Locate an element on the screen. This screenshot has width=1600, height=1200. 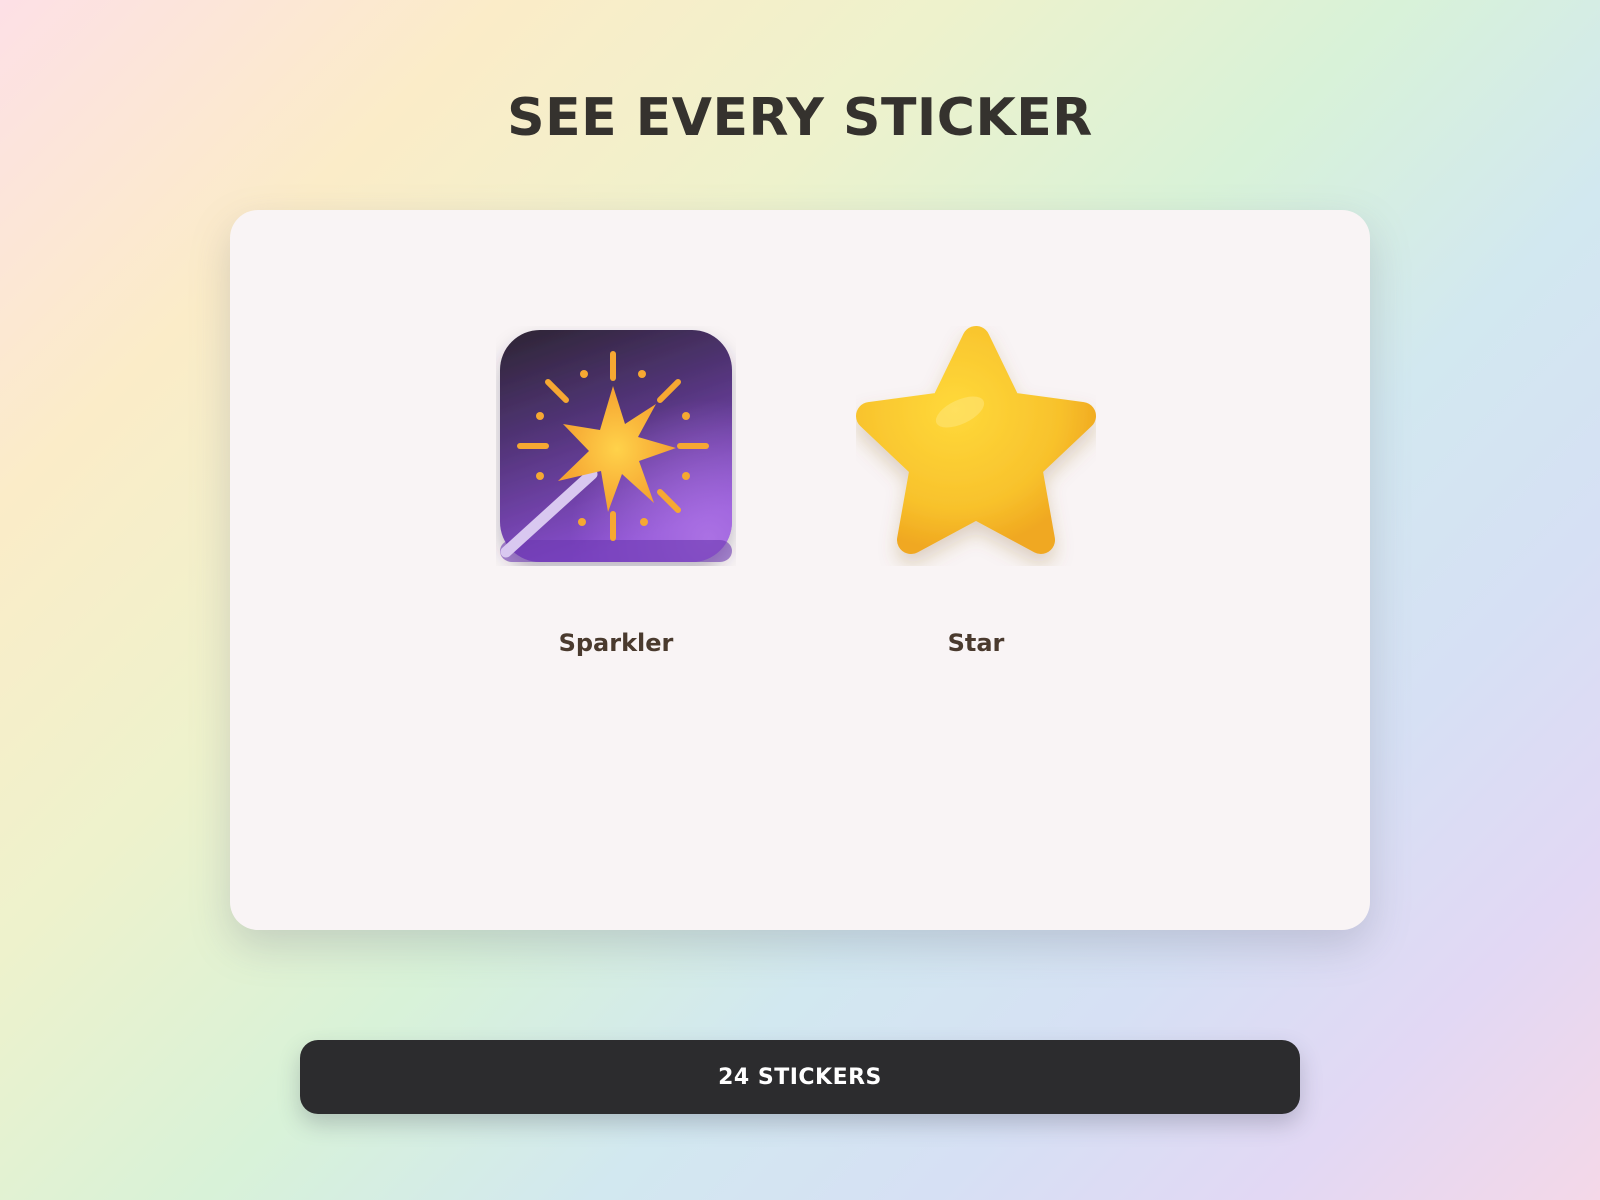
sticker-label: Star is located at coordinates (976, 643).